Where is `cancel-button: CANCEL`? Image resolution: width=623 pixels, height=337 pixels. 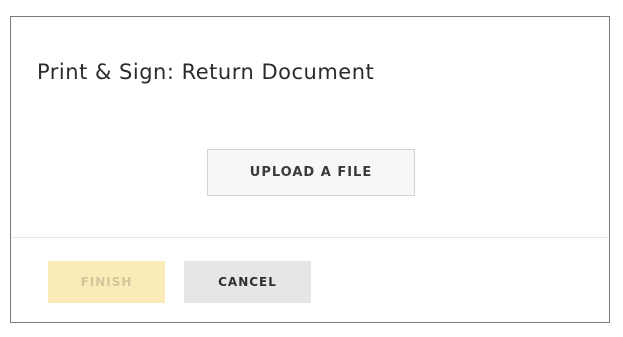
cancel-button: CANCEL is located at coordinates (247, 282).